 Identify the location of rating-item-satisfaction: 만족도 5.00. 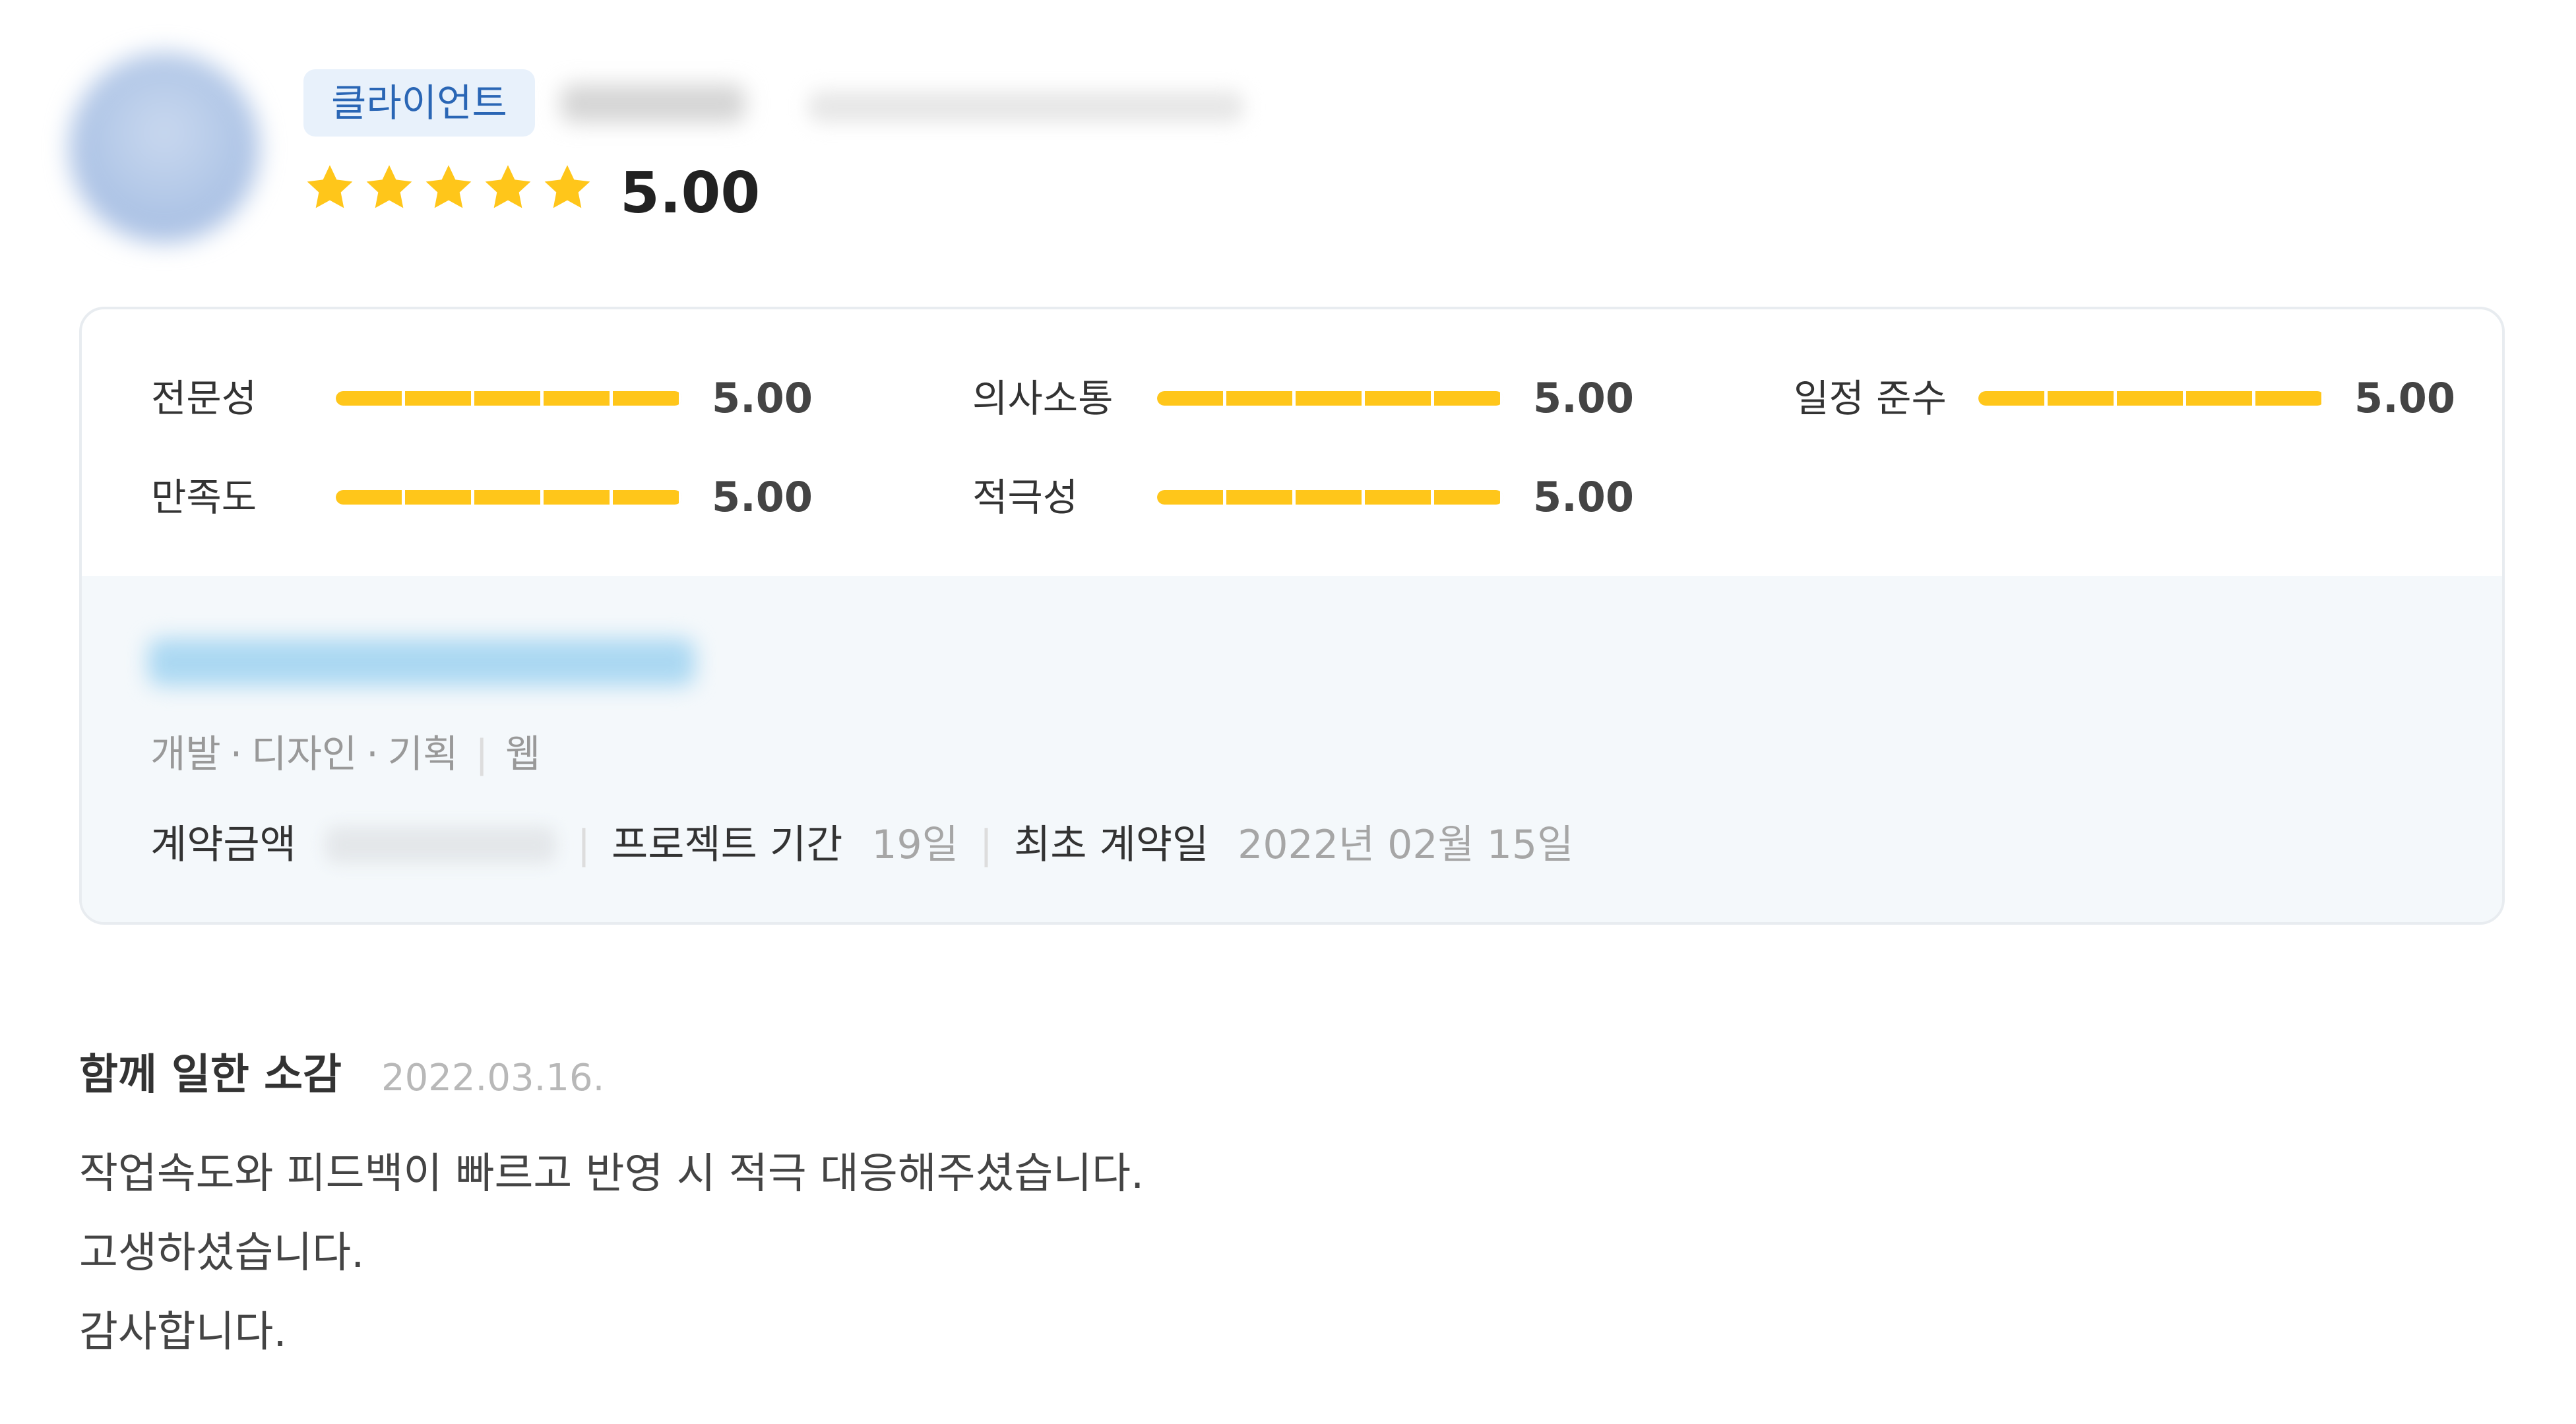
(521, 497).